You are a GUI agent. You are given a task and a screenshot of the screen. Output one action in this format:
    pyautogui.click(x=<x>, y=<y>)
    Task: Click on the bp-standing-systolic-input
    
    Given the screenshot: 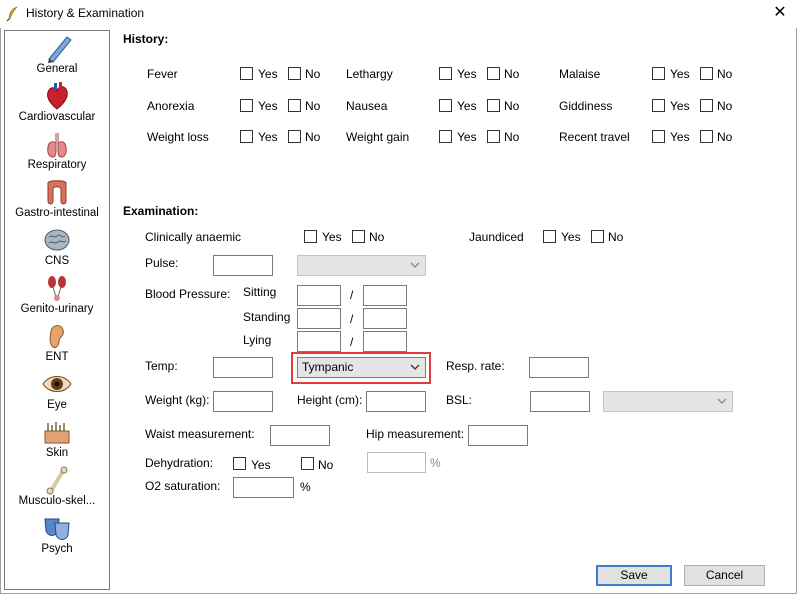 What is the action you would take?
    pyautogui.click(x=319, y=318)
    